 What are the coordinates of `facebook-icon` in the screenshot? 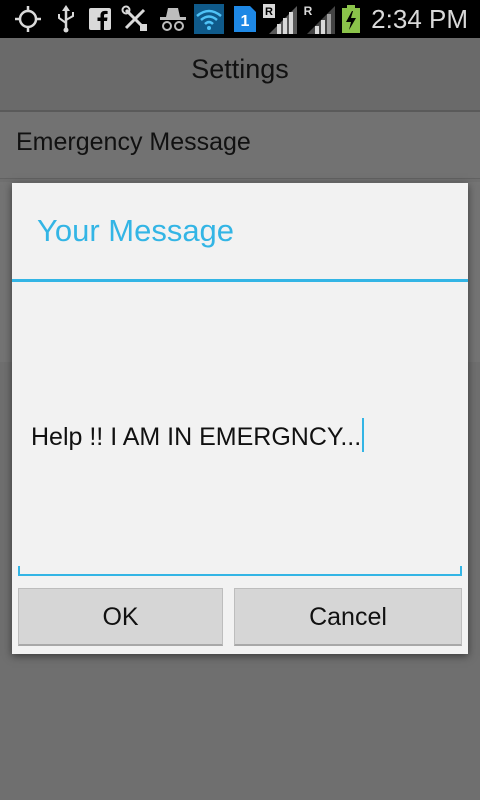 It's located at (100, 19).